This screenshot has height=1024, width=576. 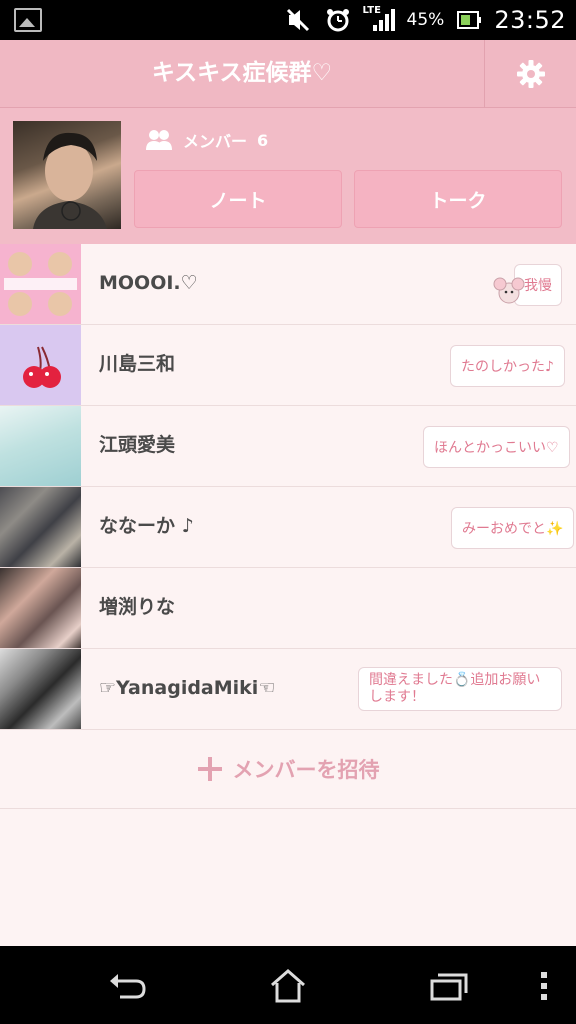 I want to click on menu-button, so click(x=544, y=986).